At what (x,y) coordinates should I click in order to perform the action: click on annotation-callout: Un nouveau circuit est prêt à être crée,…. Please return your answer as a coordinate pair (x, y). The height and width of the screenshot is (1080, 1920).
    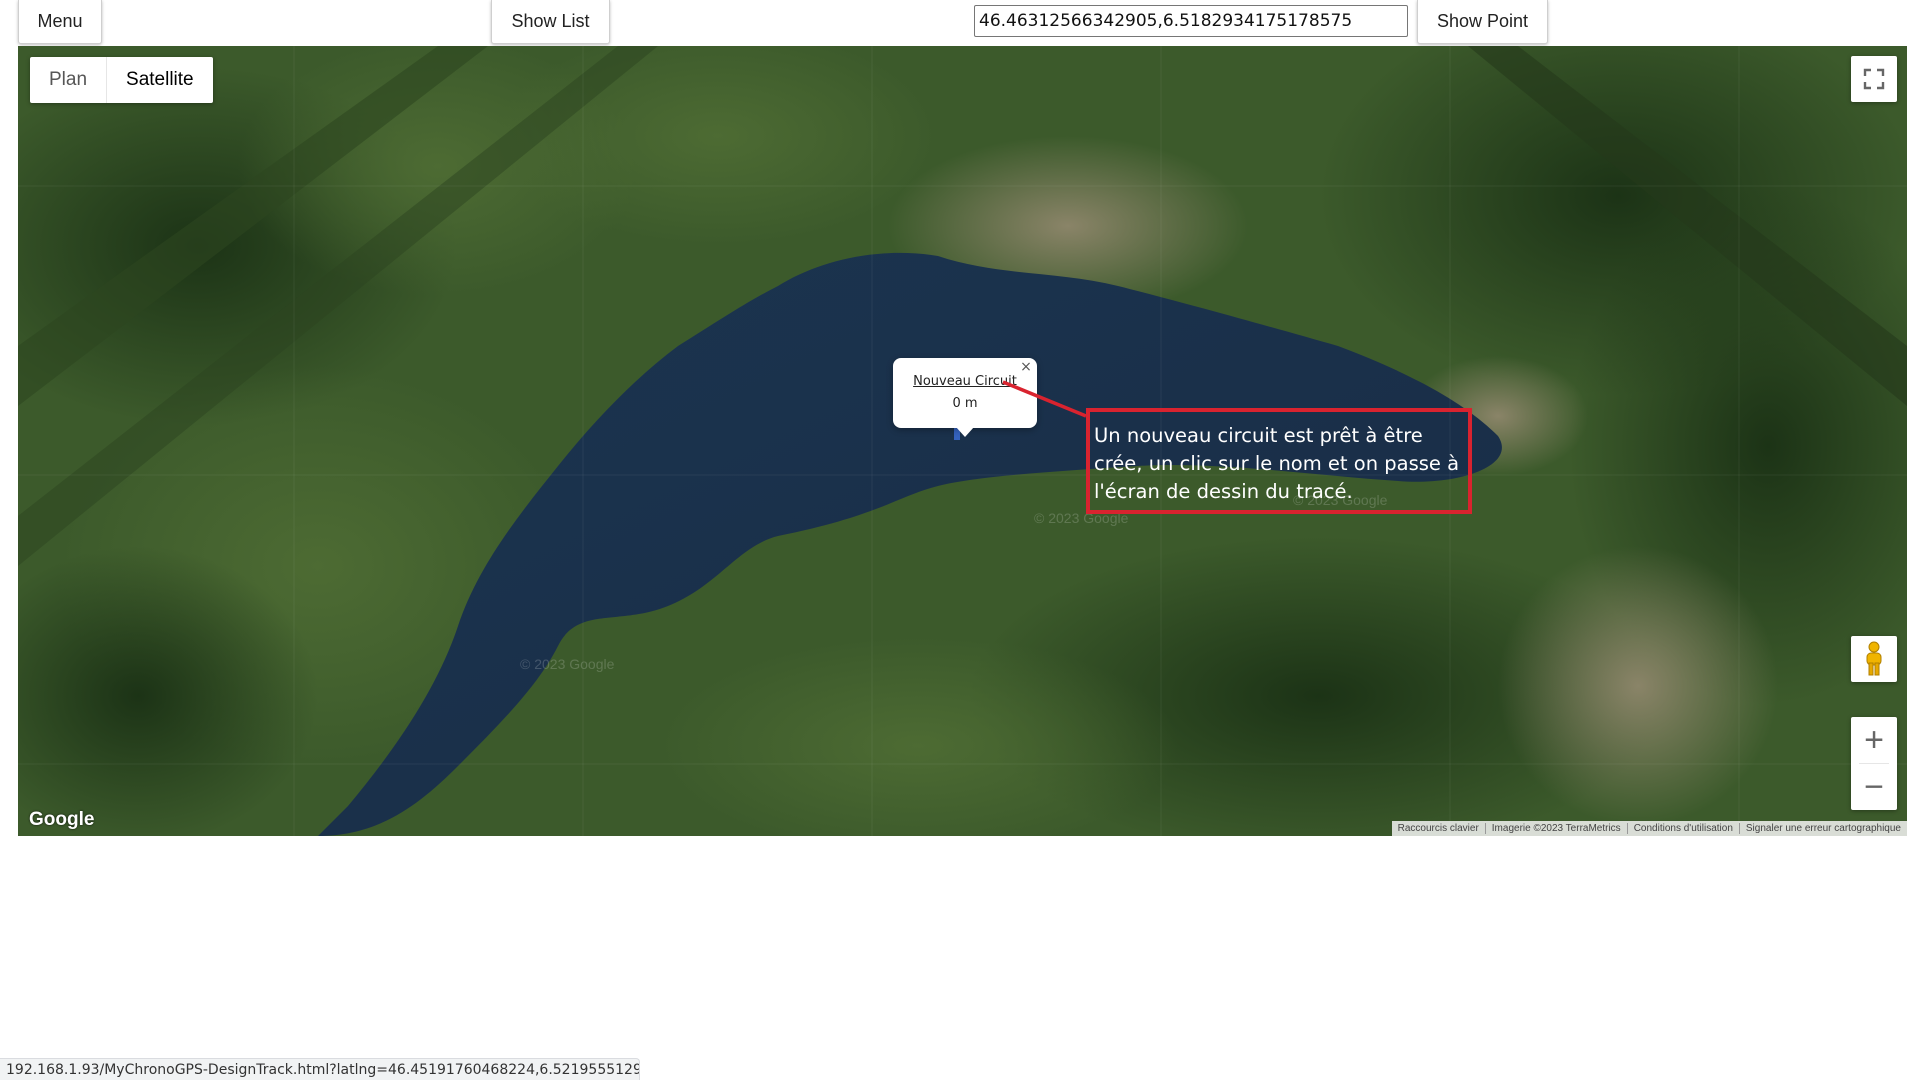
    Looking at the image, I should click on (1279, 461).